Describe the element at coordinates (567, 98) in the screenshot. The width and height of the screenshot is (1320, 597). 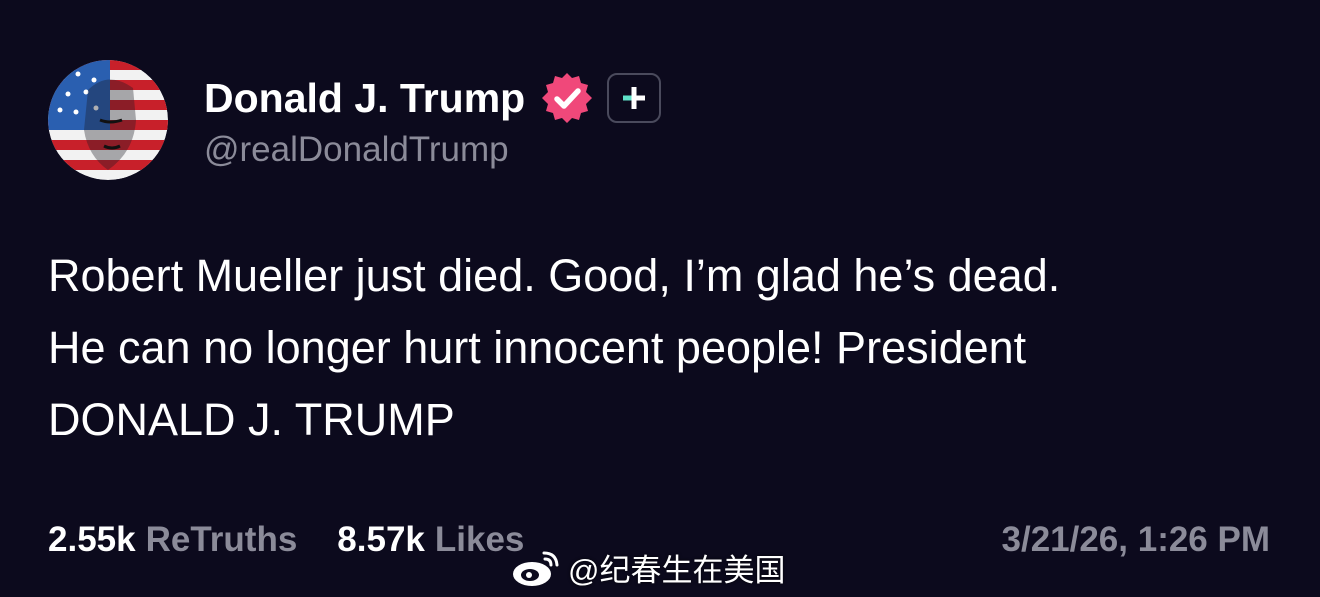
I see `verified-badge-icon` at that location.